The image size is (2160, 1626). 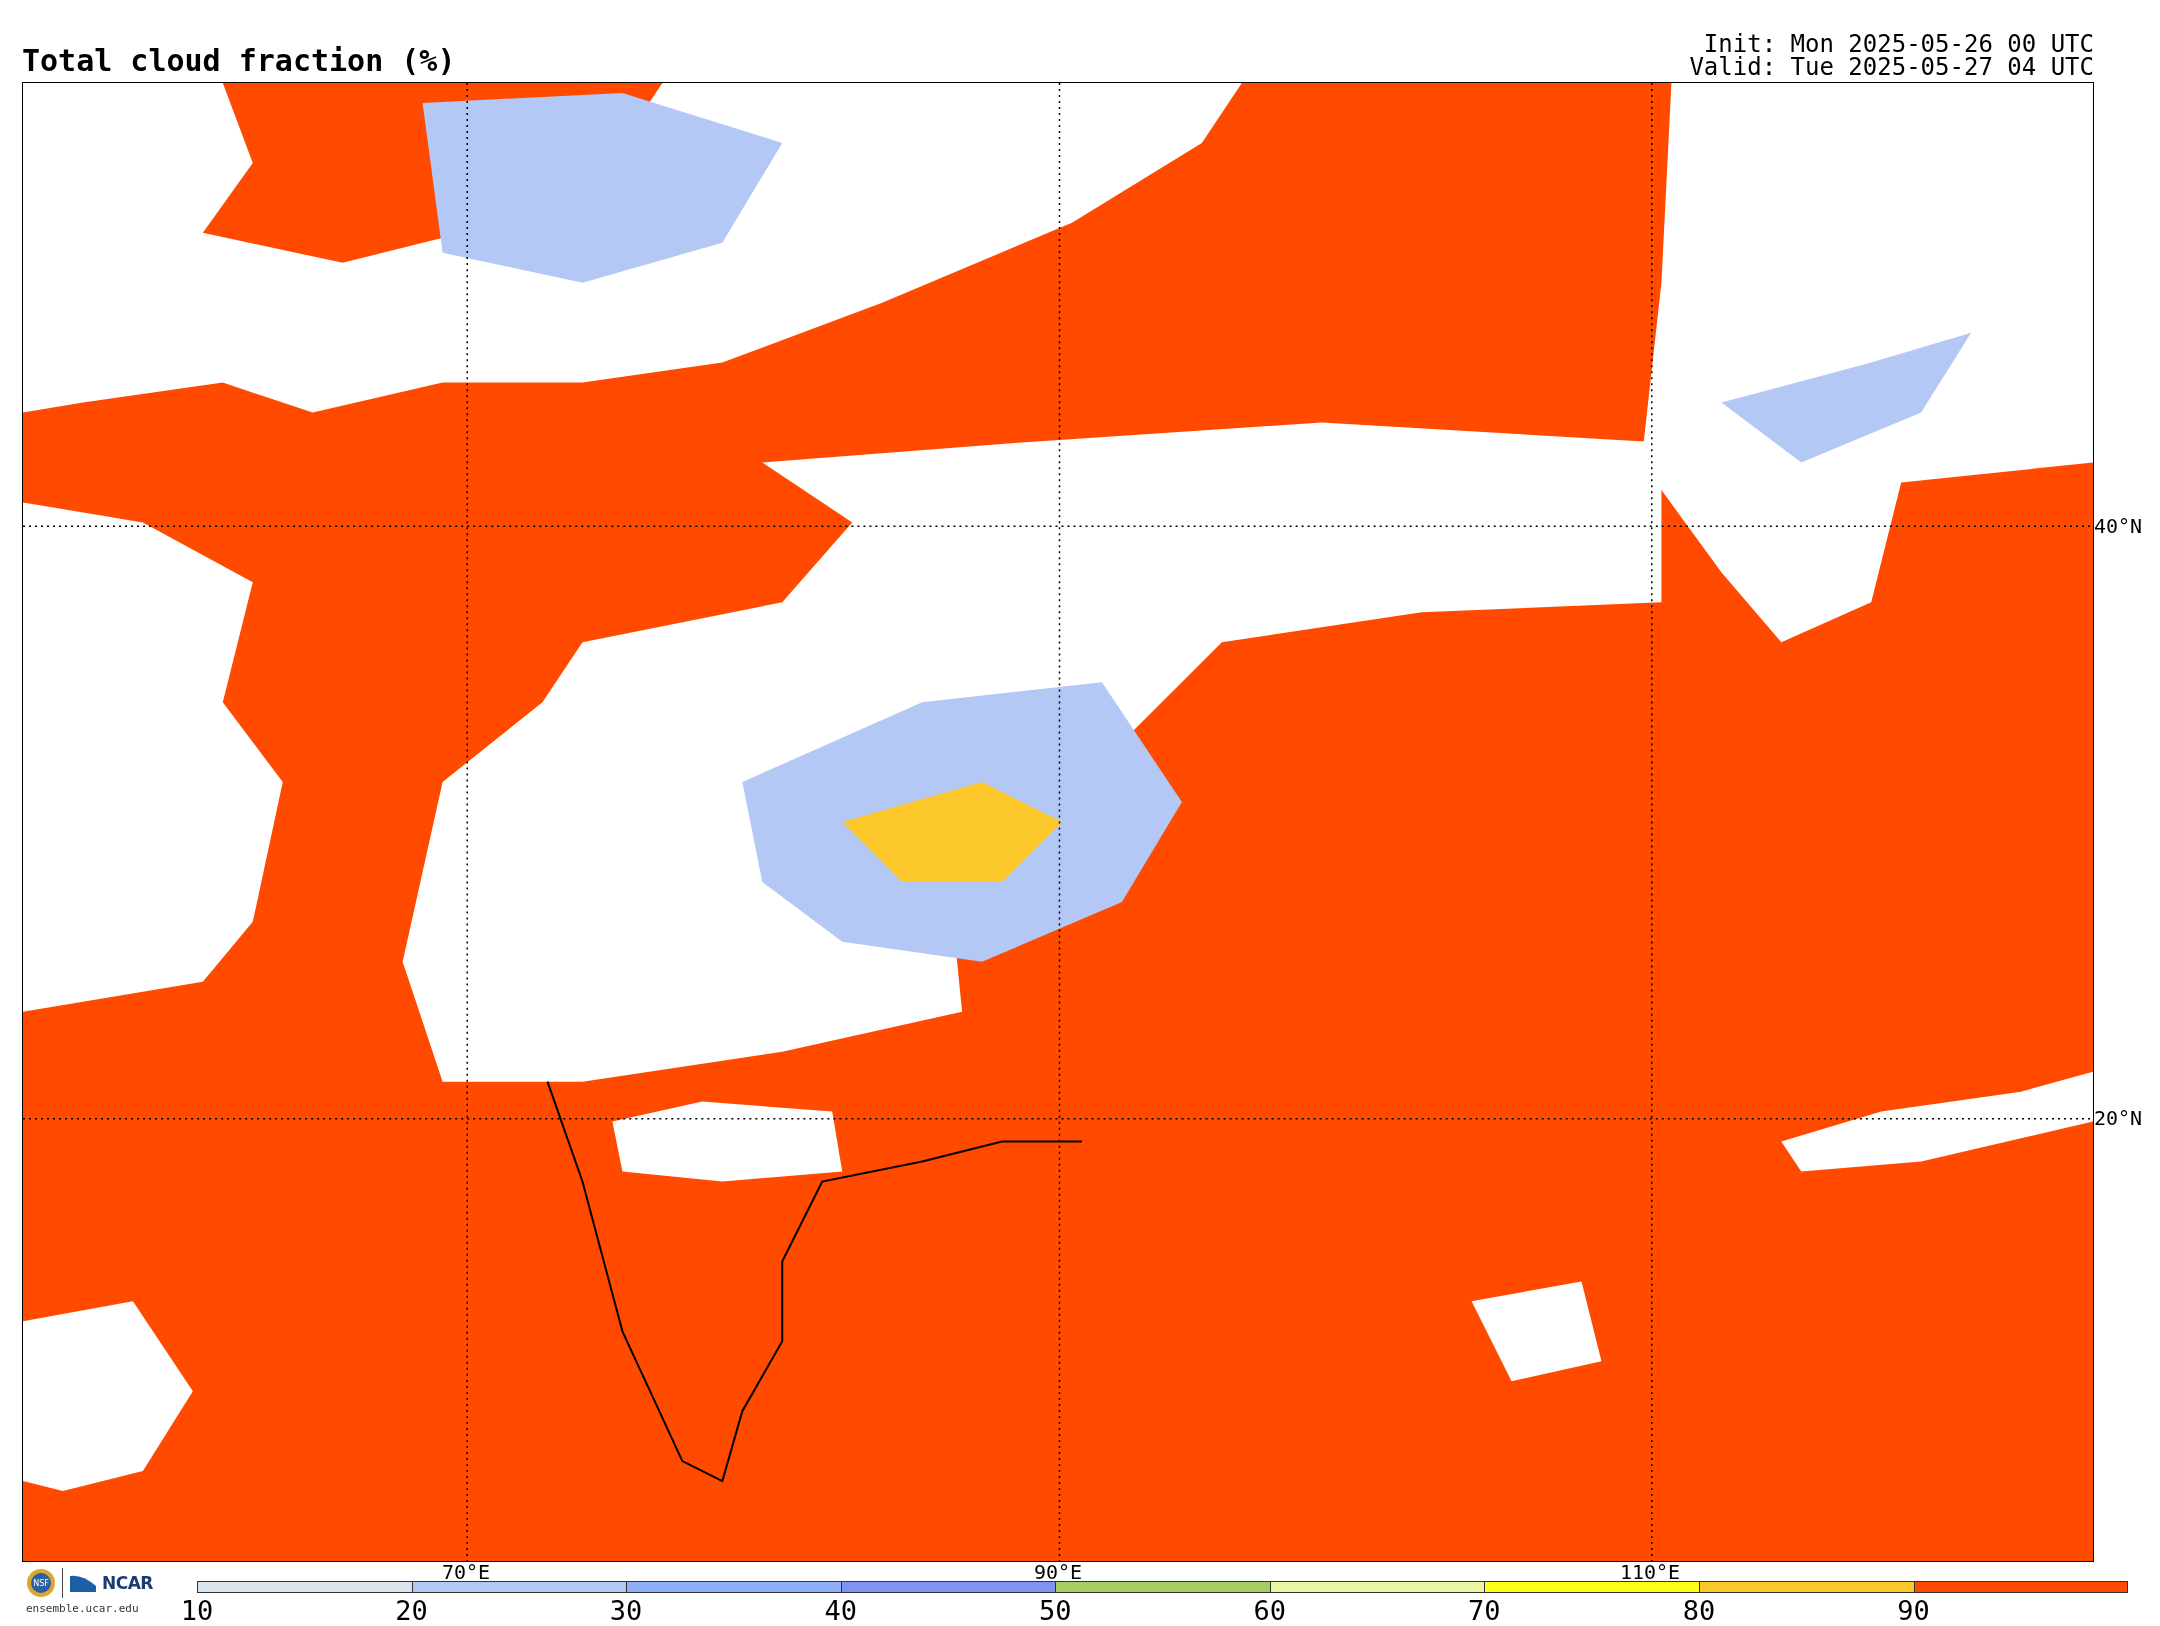 I want to click on swoosh-icon, so click(x=83, y=1583).